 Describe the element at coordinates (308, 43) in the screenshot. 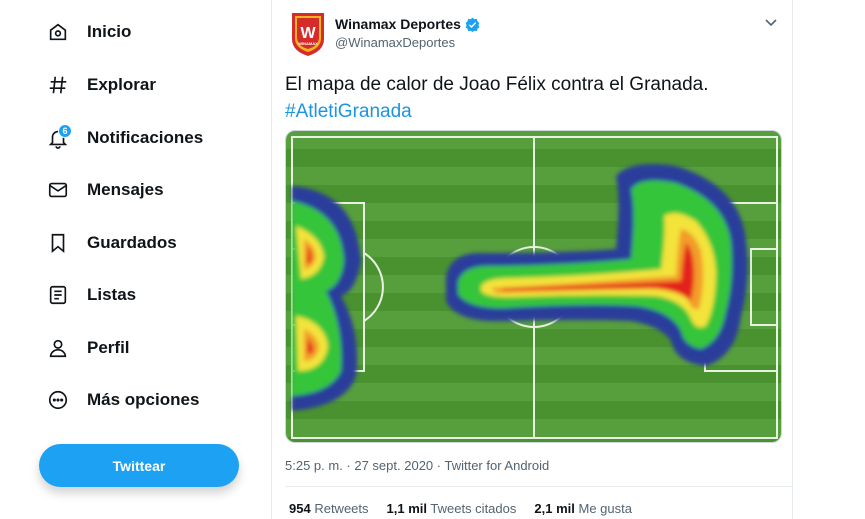

I see `avatar-logo-caption: WINAMAX` at that location.